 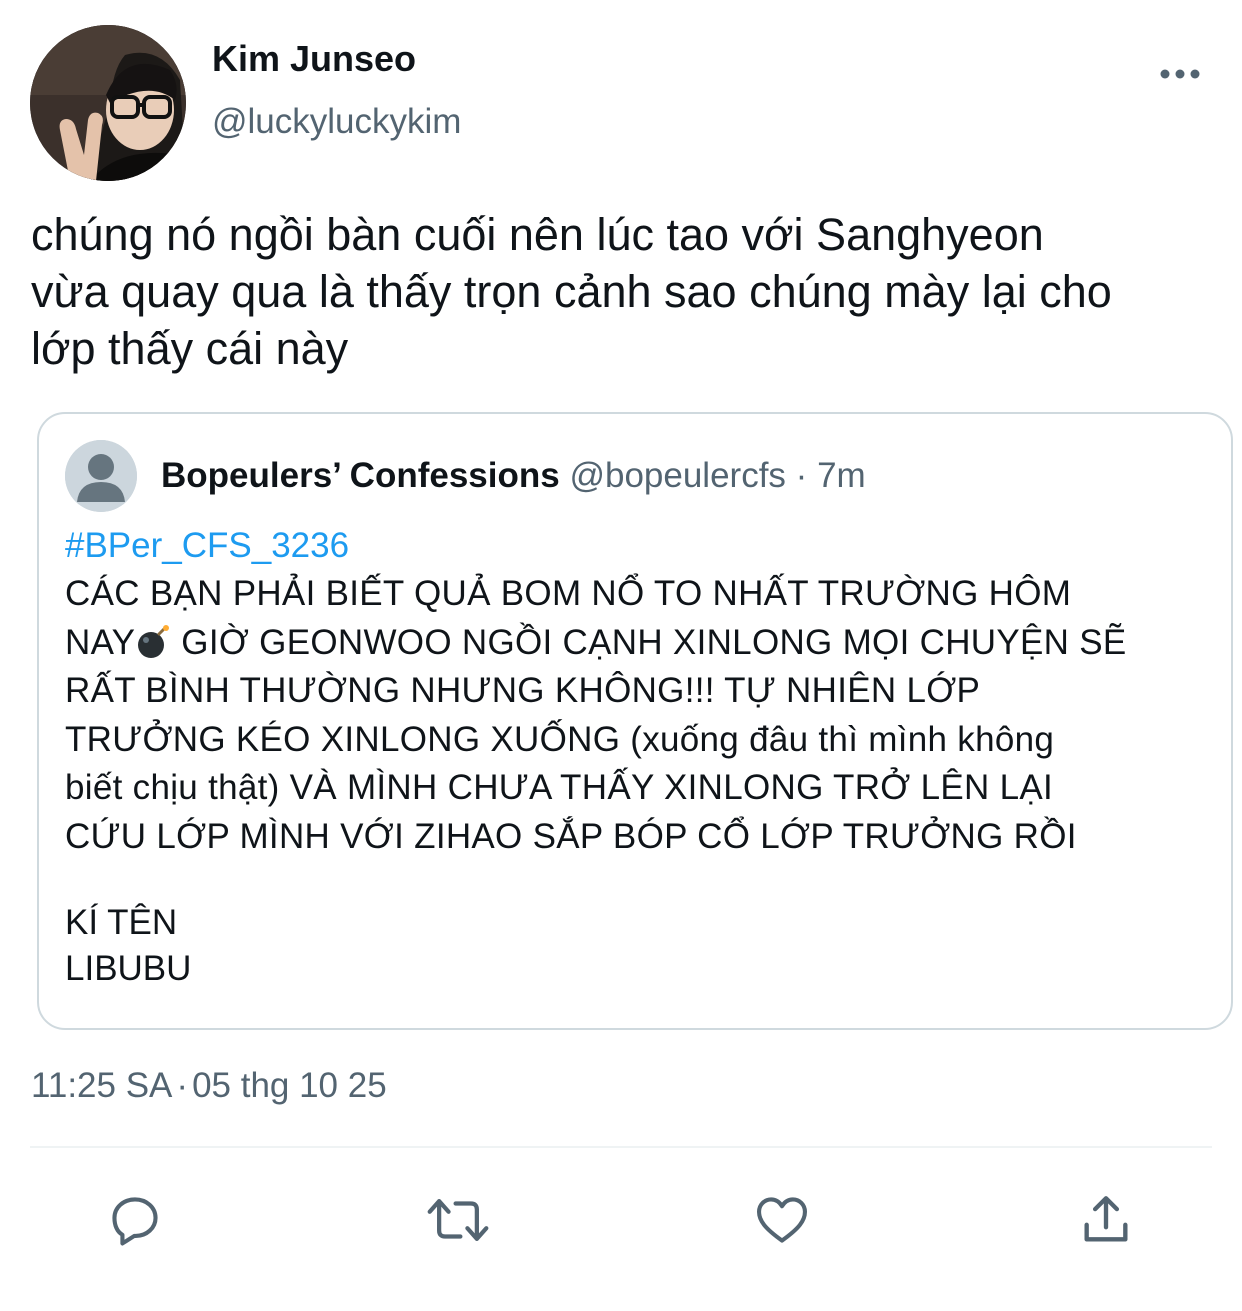 I want to click on timestamp-time: 11:25 SA, so click(x=102, y=1085).